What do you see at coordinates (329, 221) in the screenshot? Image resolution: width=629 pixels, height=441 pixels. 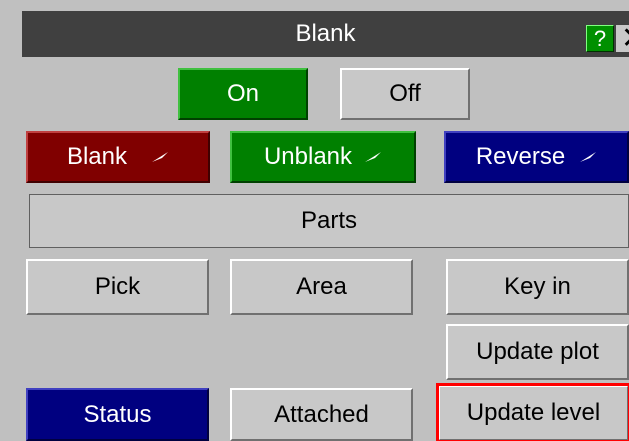 I see `parts-button: Parts` at bounding box center [329, 221].